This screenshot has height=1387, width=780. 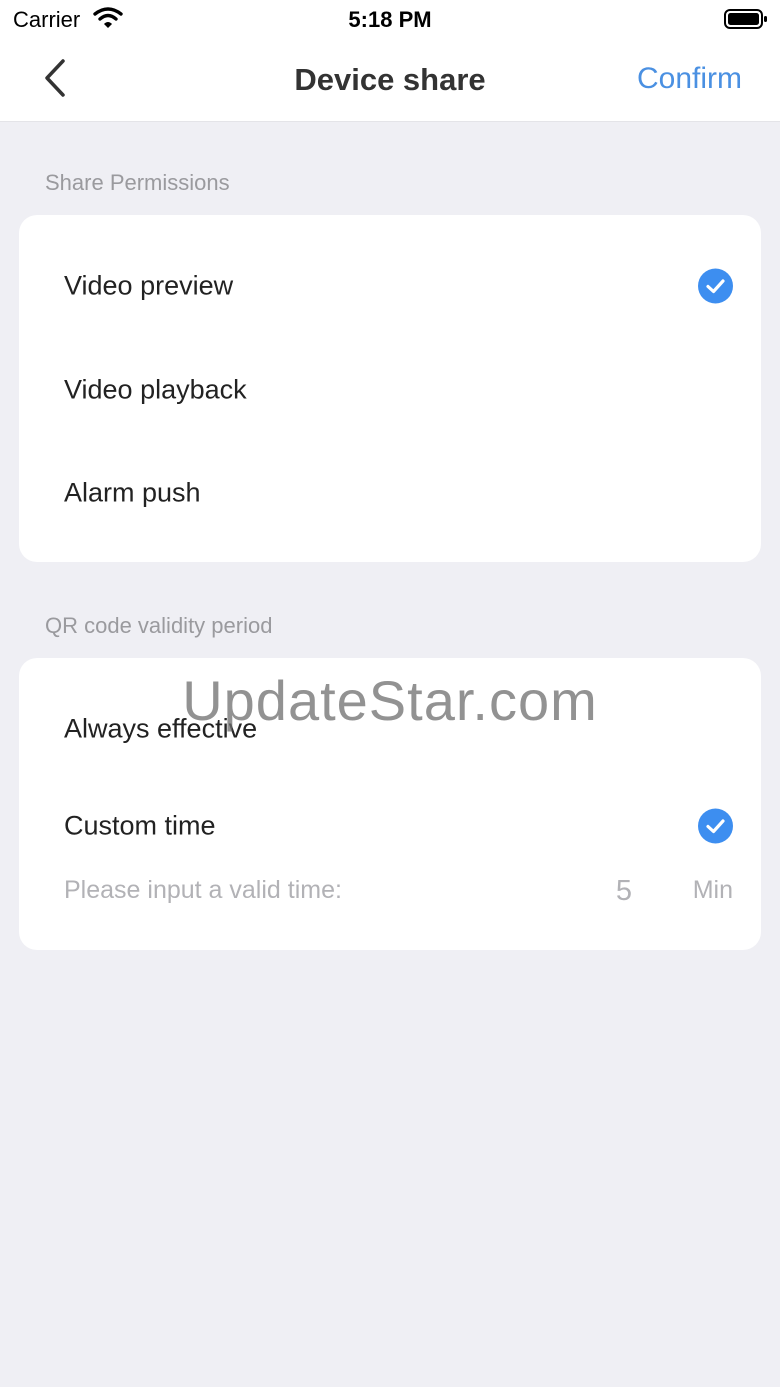 What do you see at coordinates (155, 389) in the screenshot?
I see `permission-label: Video playback` at bounding box center [155, 389].